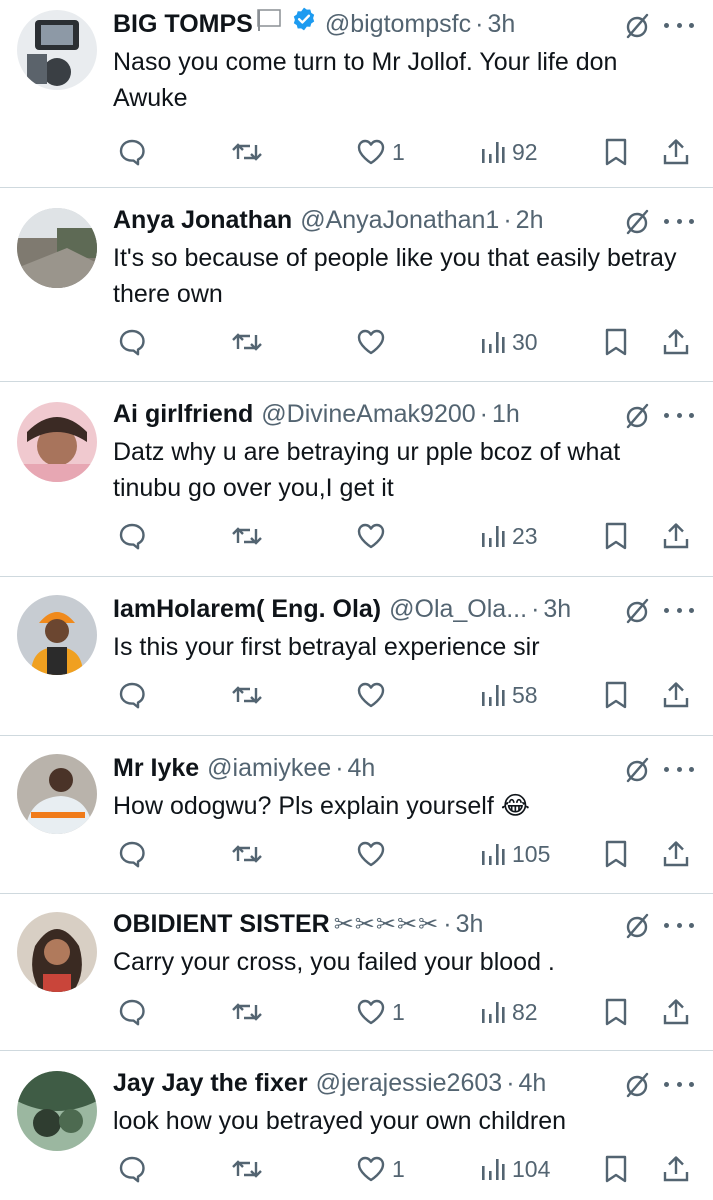 The width and height of the screenshot is (713, 1200). What do you see at coordinates (398, 24) in the screenshot?
I see `author-handle: @bigtompsfc` at bounding box center [398, 24].